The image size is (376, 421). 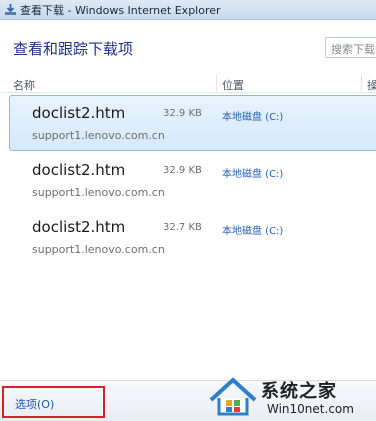 What do you see at coordinates (24, 85) in the screenshot?
I see `column-header-name: 名称` at bounding box center [24, 85].